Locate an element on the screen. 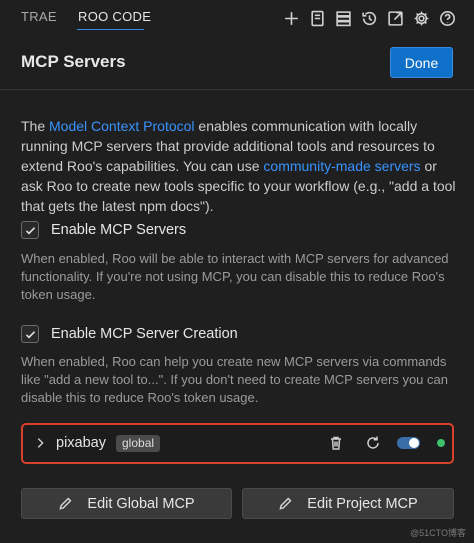 The height and width of the screenshot is (543, 474). chevron-right-icon is located at coordinates (40, 443).